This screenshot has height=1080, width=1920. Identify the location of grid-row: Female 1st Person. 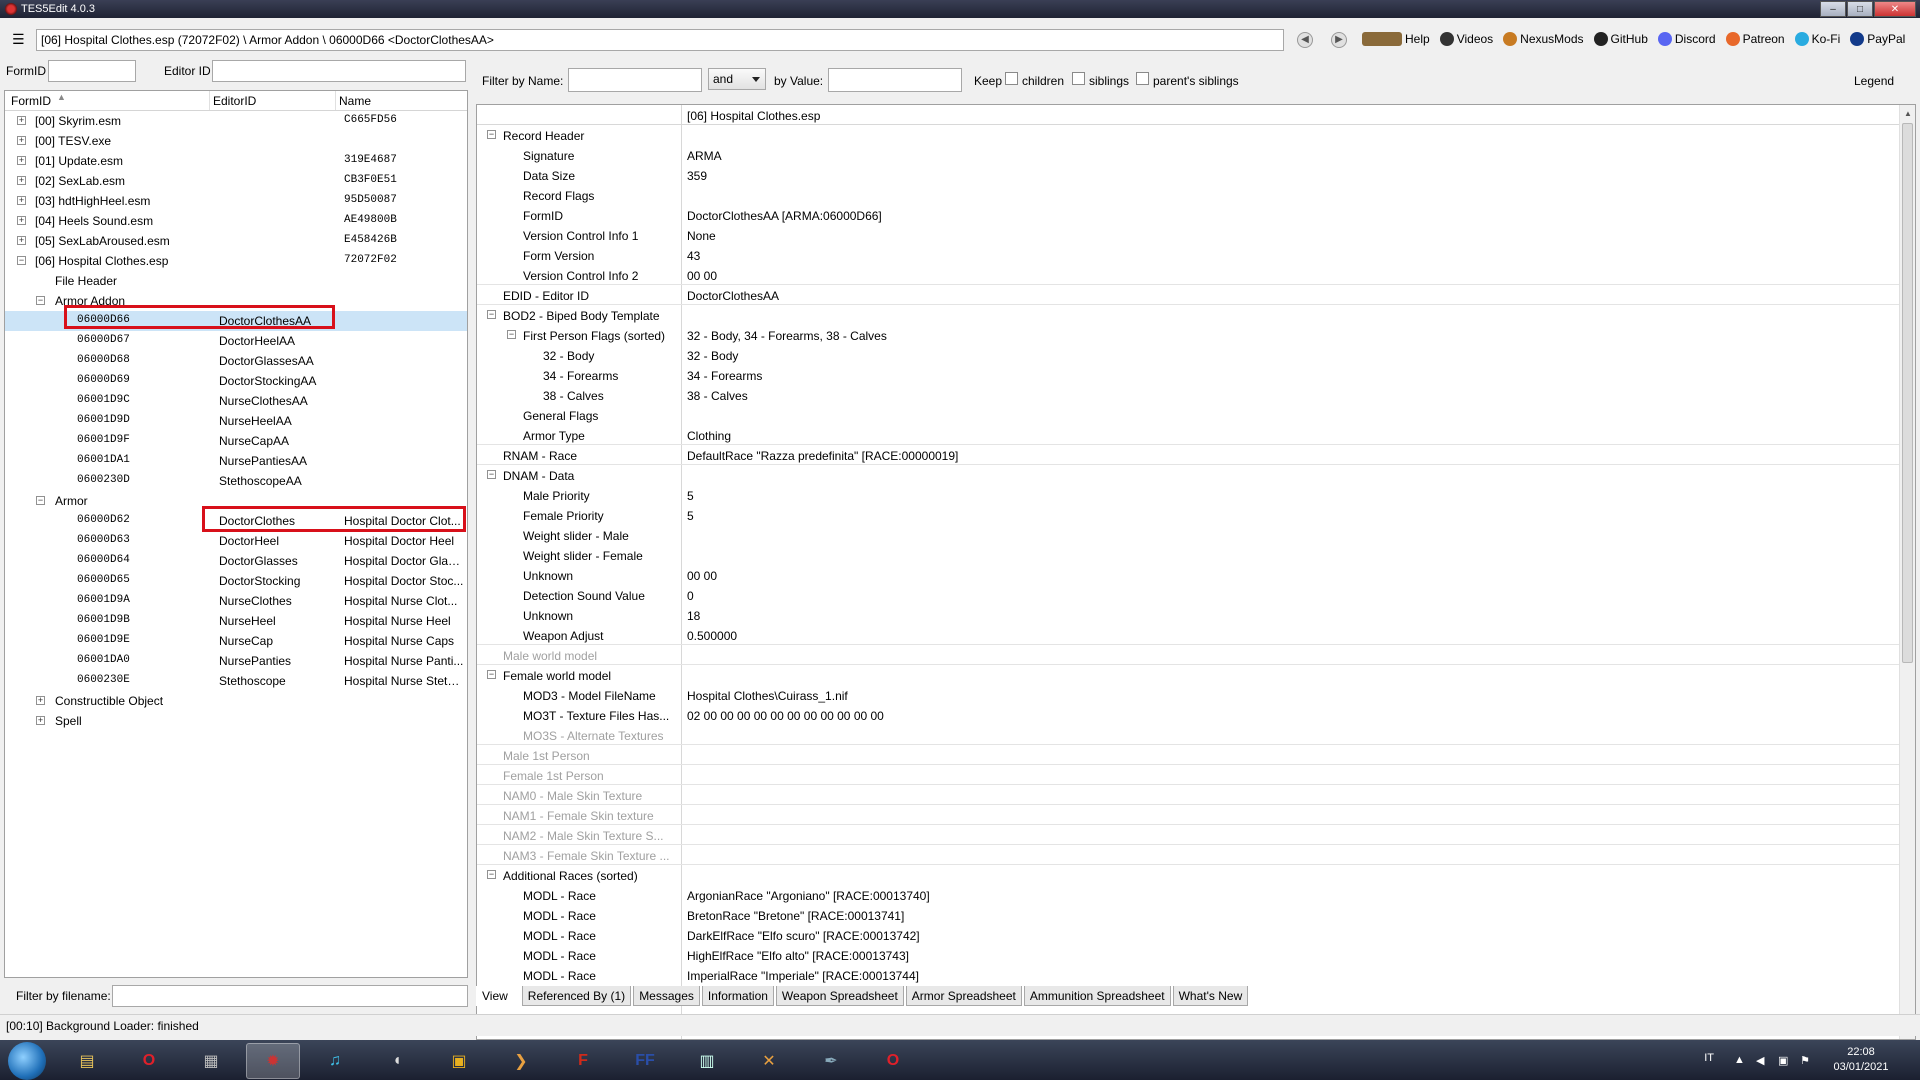
(1189, 775).